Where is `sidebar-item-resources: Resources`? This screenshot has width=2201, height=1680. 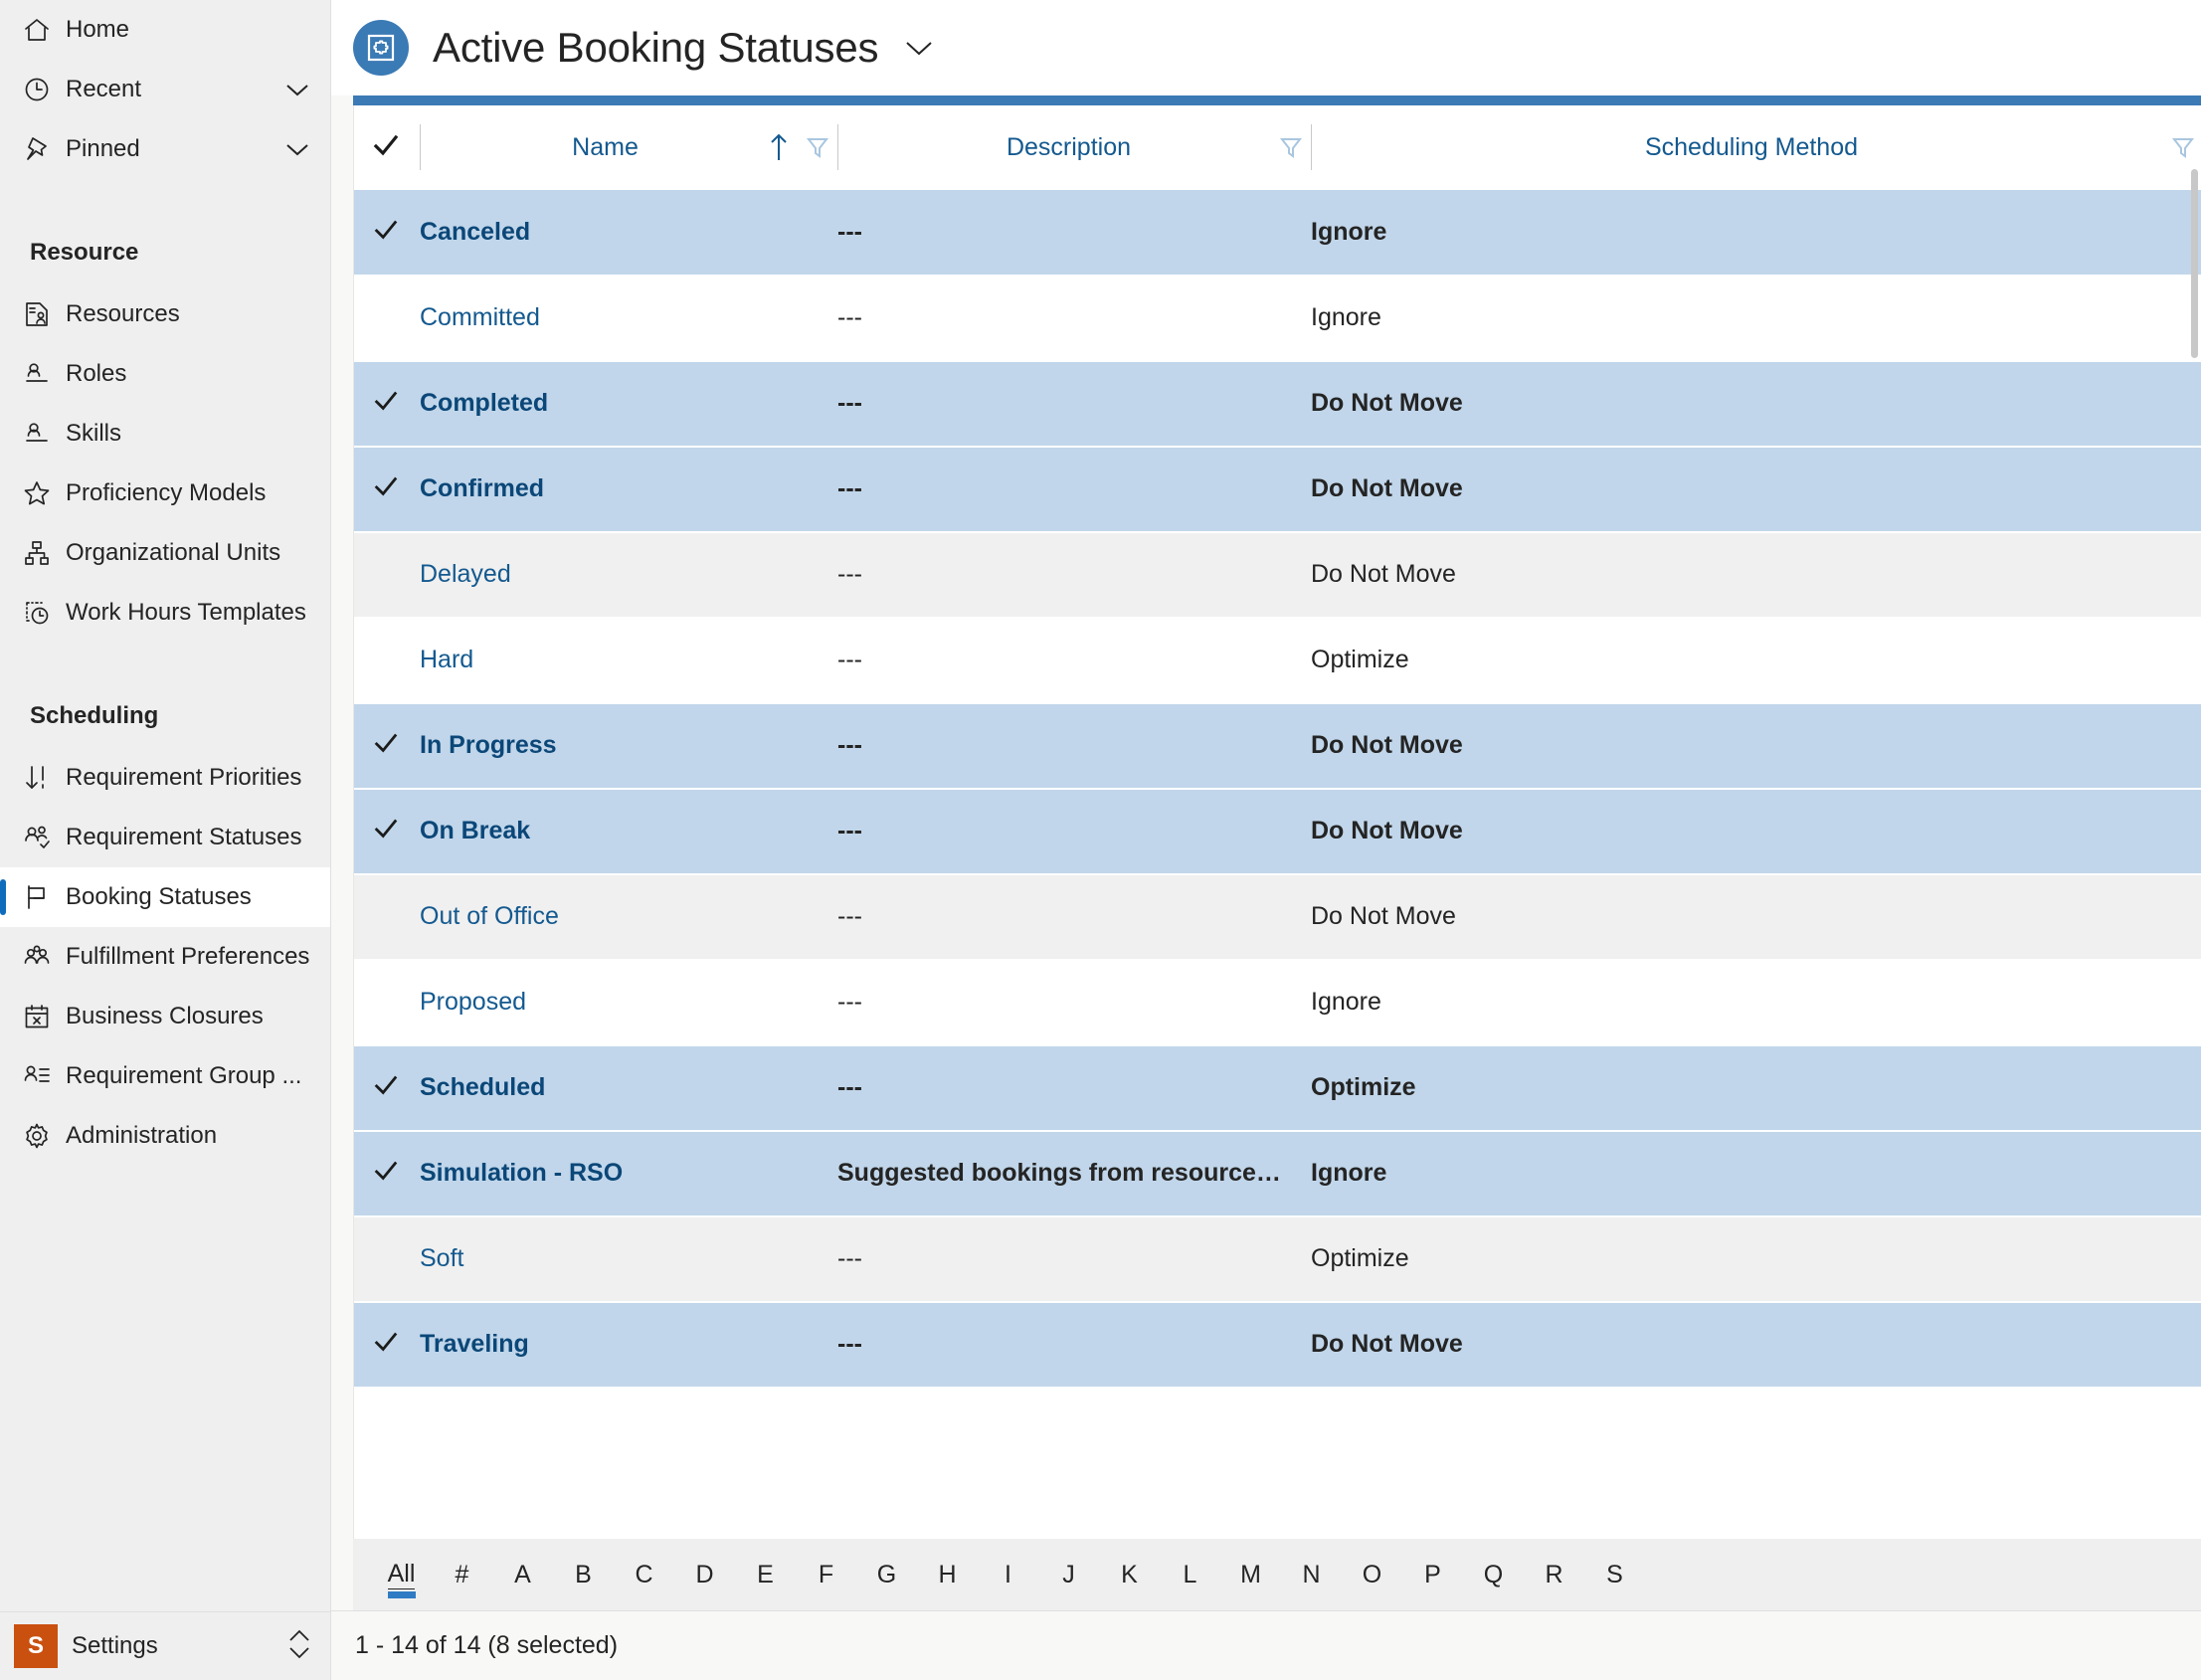
sidebar-item-resources: Resources is located at coordinates (165, 314).